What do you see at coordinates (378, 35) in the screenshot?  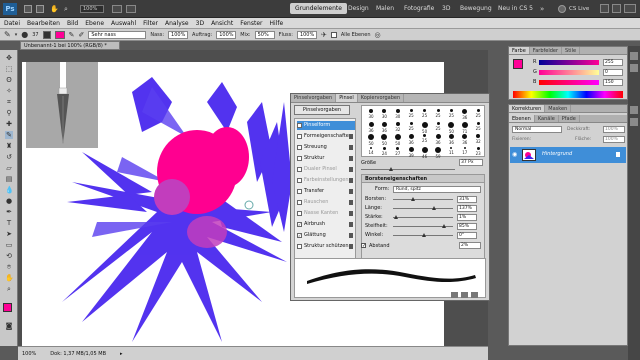 I see `pressure-icon: ◎` at bounding box center [378, 35].